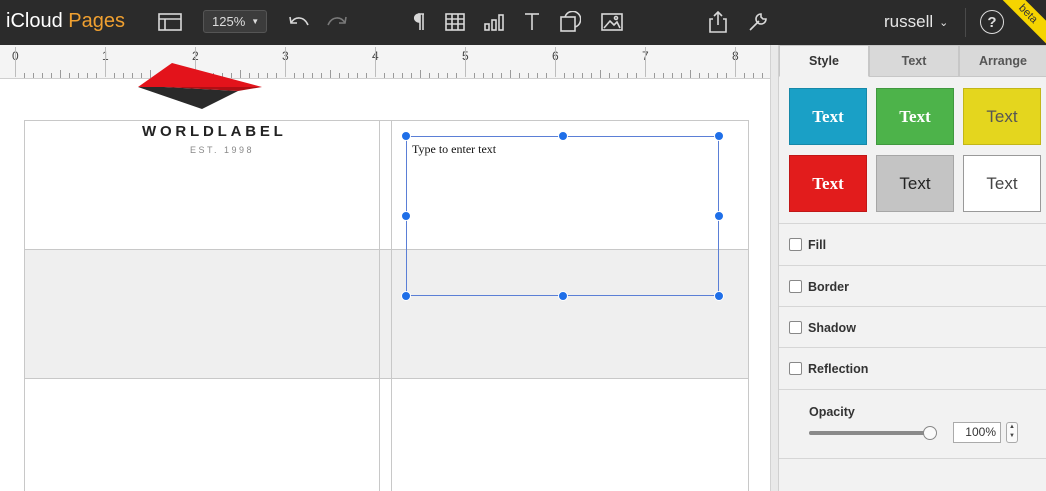  What do you see at coordinates (532, 22) in the screenshot?
I see `text-icon` at bounding box center [532, 22].